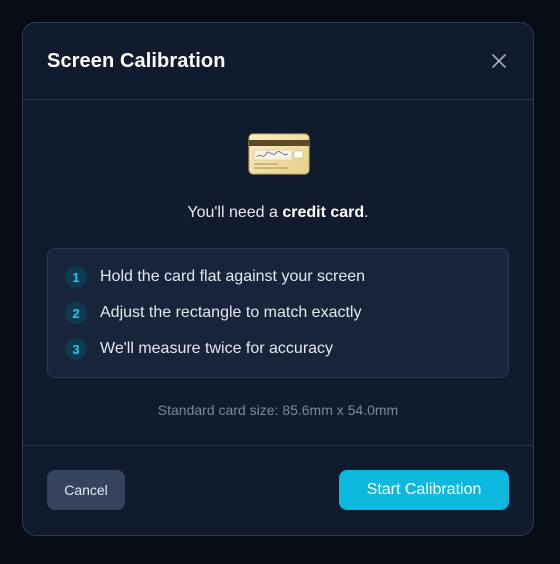  What do you see at coordinates (323, 212) in the screenshot?
I see `requirement-highlight: credit card` at bounding box center [323, 212].